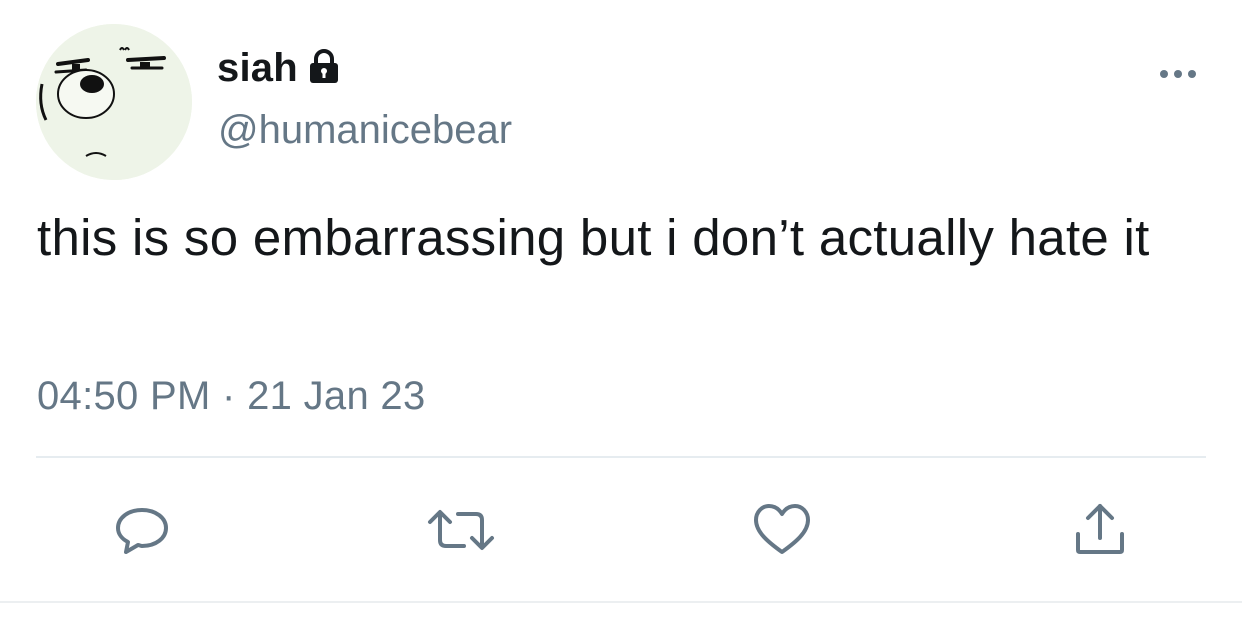  Describe the element at coordinates (1178, 74) in the screenshot. I see `more-options-icon` at that location.